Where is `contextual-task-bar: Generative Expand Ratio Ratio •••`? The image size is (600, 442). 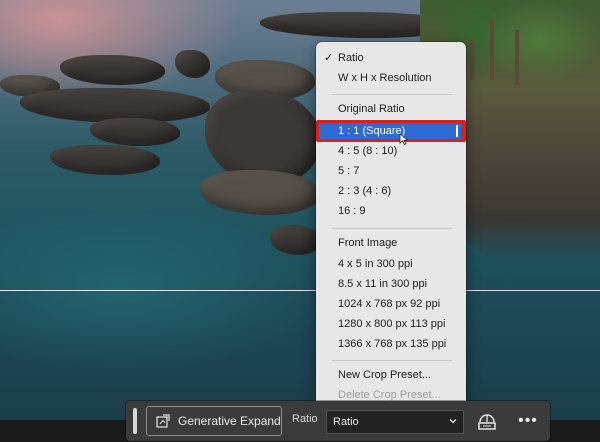 contextual-task-bar: Generative Expand Ratio Ratio ••• is located at coordinates (338, 421).